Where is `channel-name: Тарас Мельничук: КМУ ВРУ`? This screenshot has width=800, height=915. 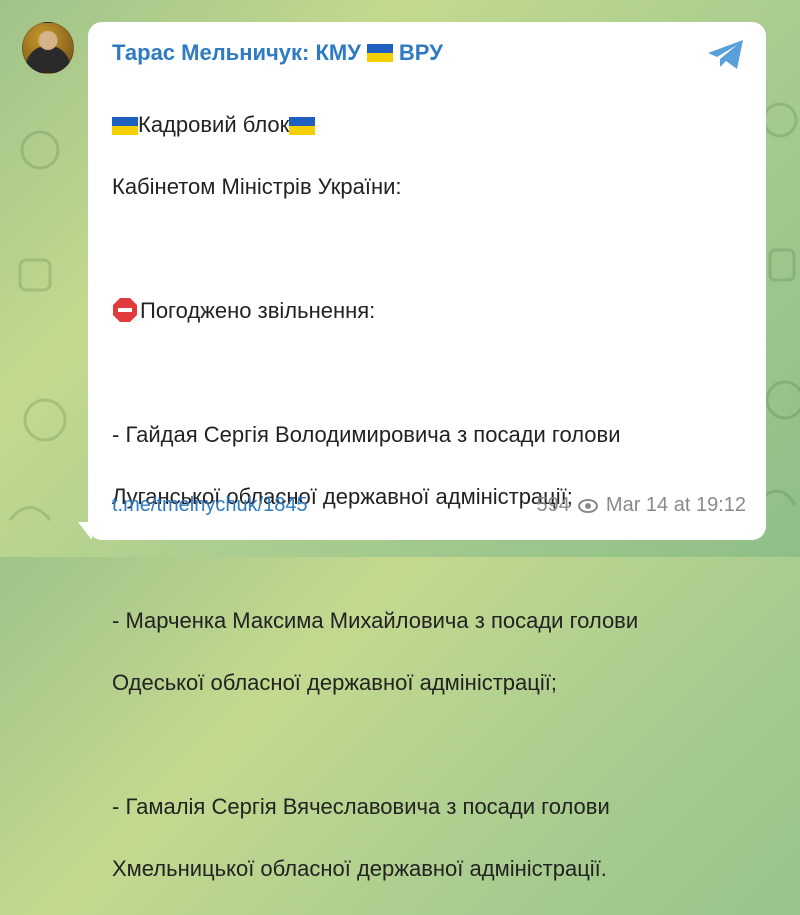 channel-name: Тарас Мельничук: КМУ ВРУ is located at coordinates (277, 53).